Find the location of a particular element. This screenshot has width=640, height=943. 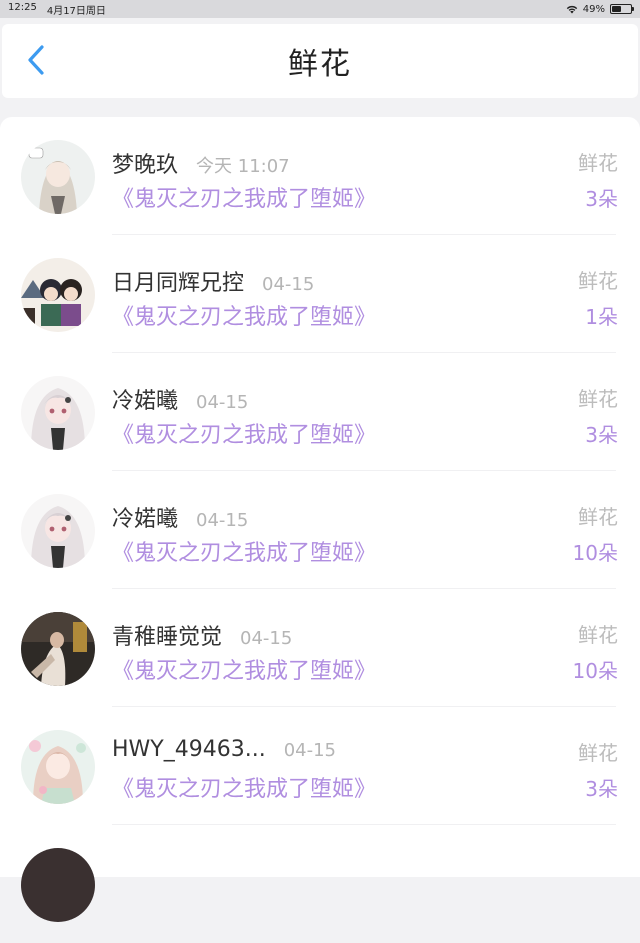

list-item: HWY_49463... 04-15 《鬼灭之刃之我成了堕姬》 鲜花 3朵 is located at coordinates (320, 766).